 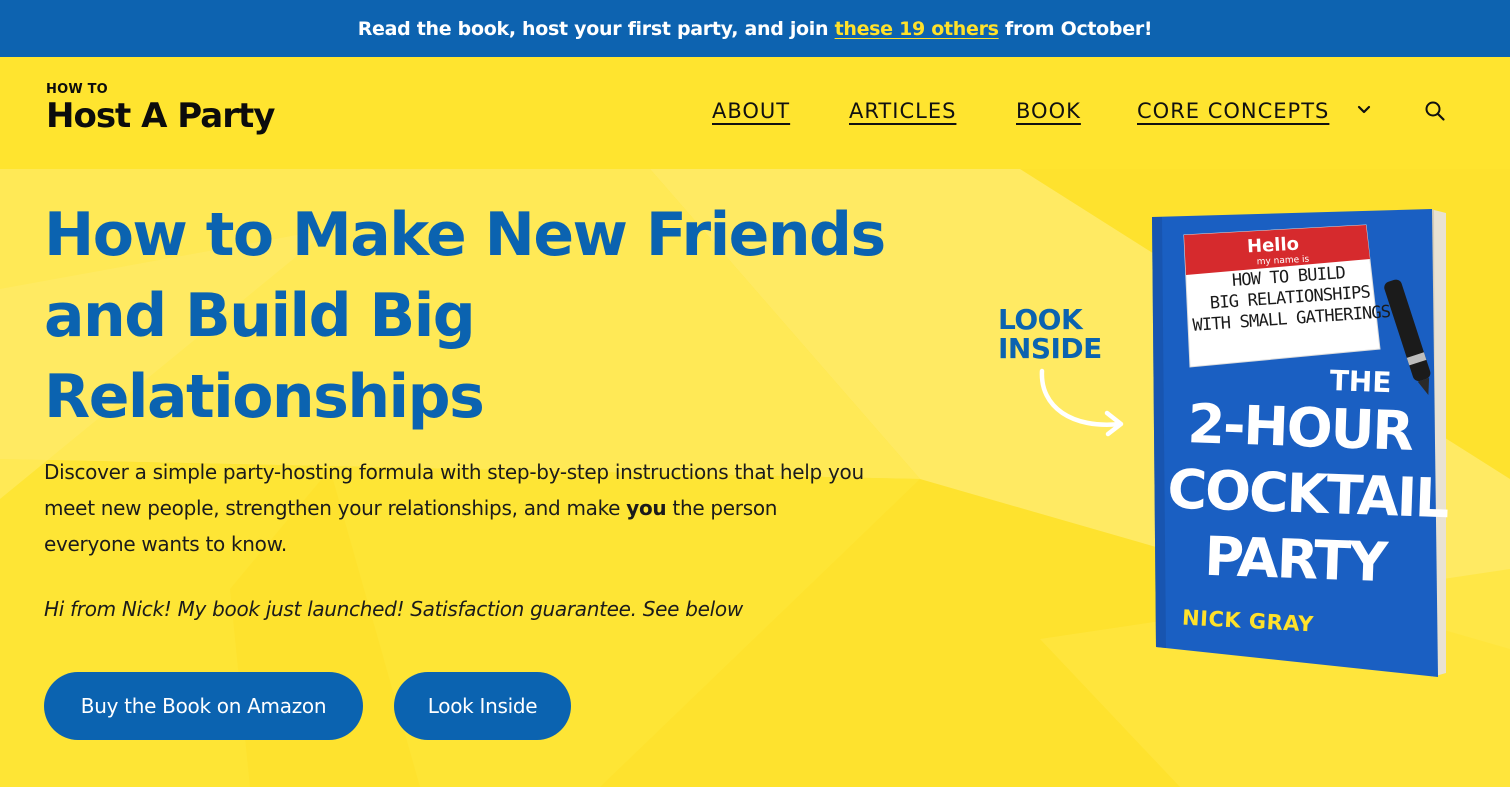 What do you see at coordinates (1435, 111) in the screenshot?
I see `search-icon` at bounding box center [1435, 111].